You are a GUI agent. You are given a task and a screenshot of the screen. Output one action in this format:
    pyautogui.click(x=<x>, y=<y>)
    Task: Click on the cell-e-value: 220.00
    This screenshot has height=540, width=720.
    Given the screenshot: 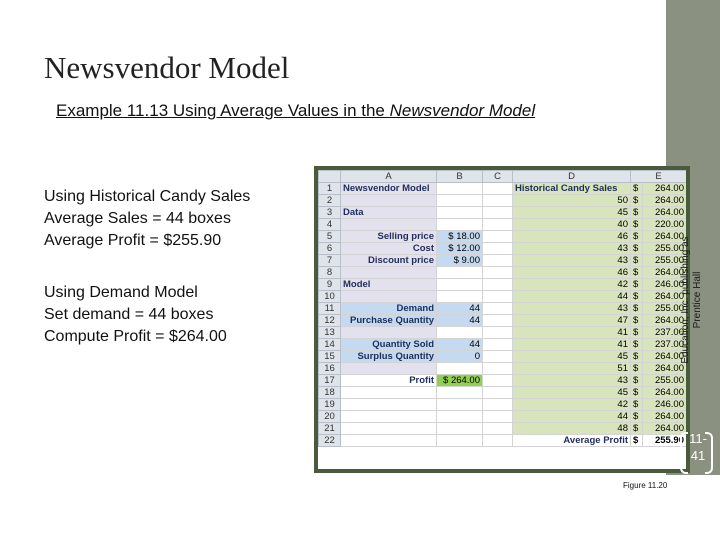 What is the action you would take?
    pyautogui.click(x=664, y=224)
    